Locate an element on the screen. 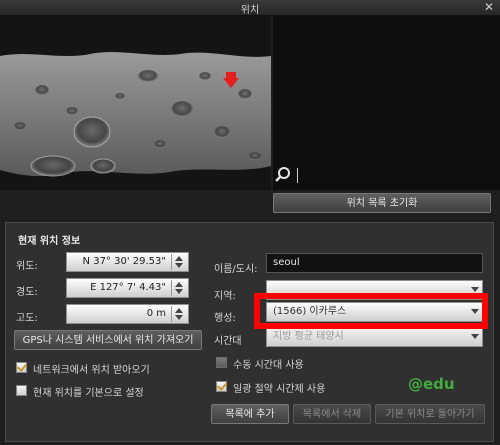  gps-button: GPS나 시스템 서비스에서 위치 가져오기 is located at coordinates (108, 340).